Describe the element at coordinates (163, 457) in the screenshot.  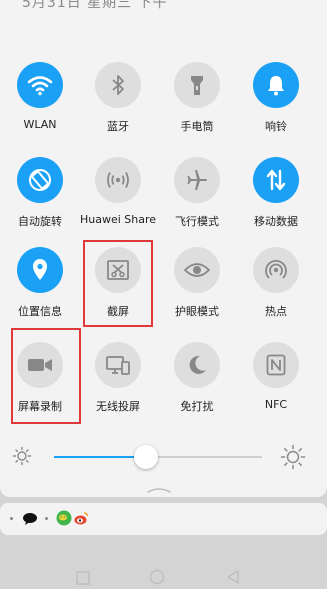
I see `brightness-slider` at that location.